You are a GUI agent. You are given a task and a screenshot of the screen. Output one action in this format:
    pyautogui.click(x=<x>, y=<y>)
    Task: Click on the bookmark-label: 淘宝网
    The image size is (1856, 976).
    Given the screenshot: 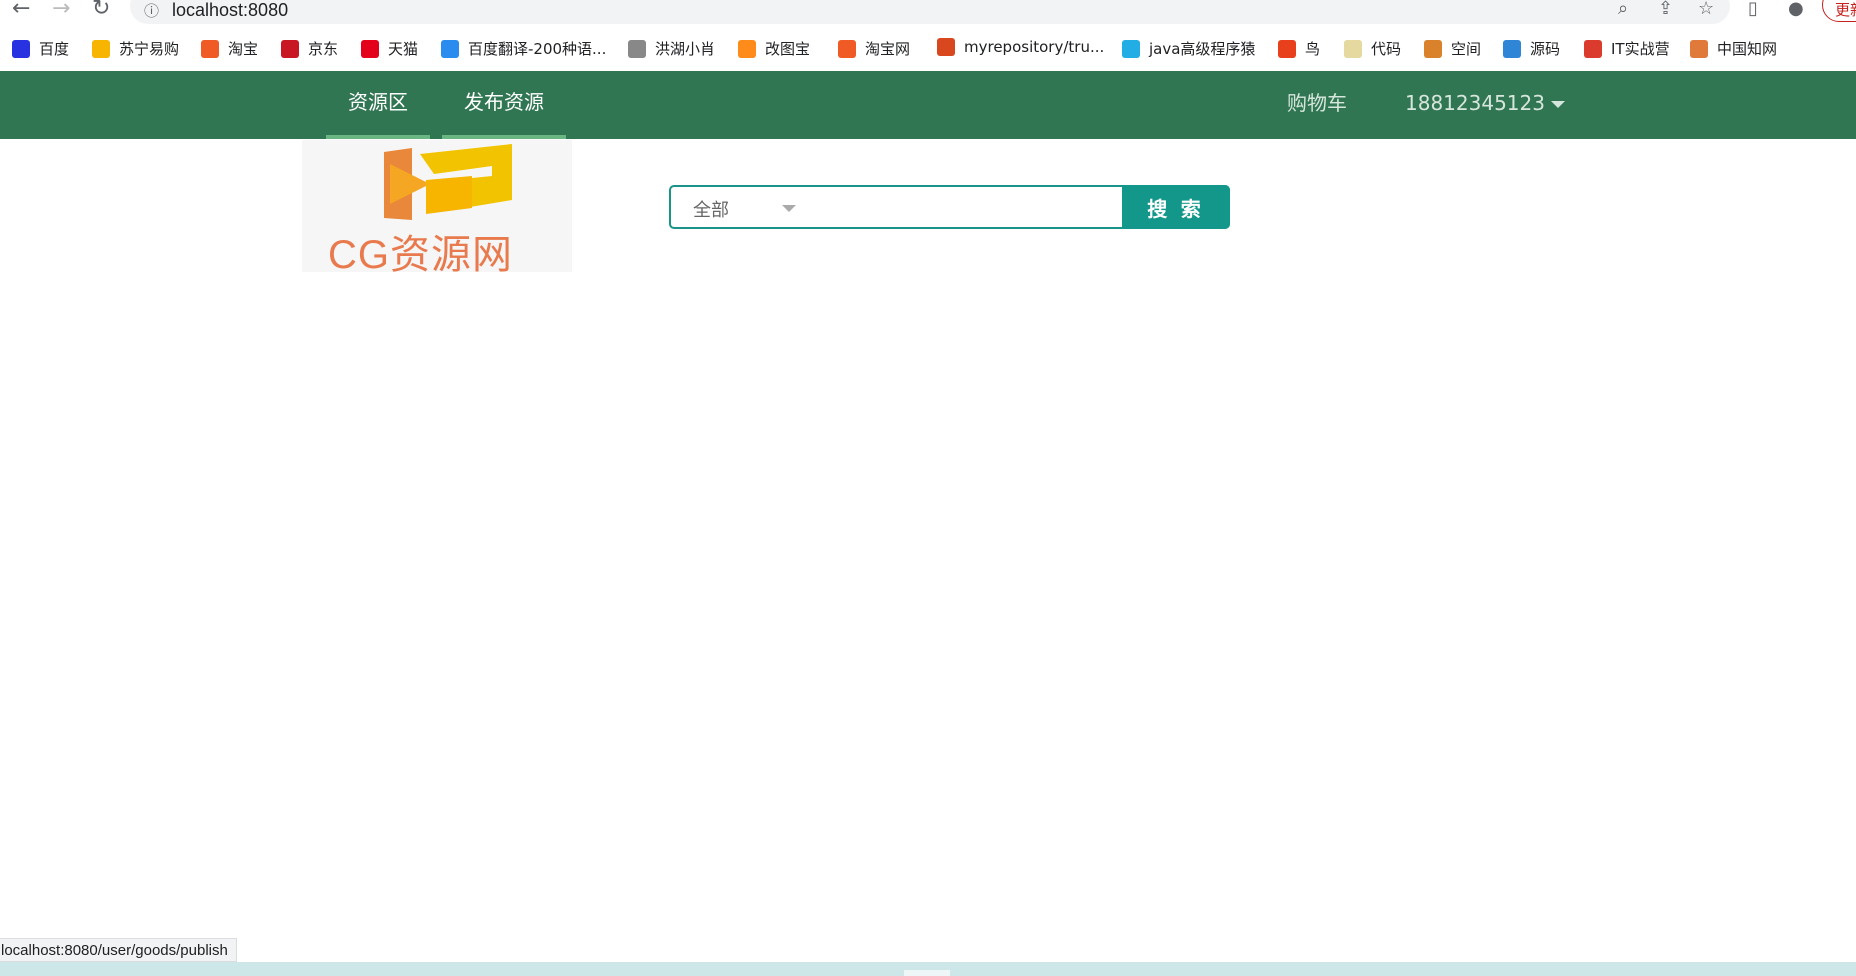 What is the action you would take?
    pyautogui.click(x=888, y=49)
    